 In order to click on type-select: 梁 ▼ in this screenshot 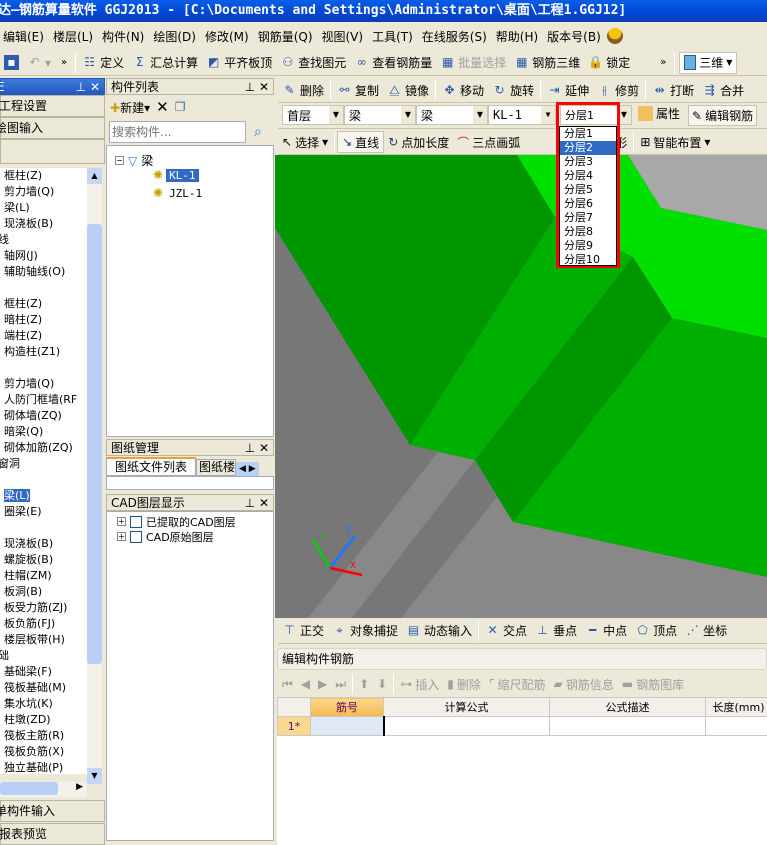, I will do `click(380, 115)`.